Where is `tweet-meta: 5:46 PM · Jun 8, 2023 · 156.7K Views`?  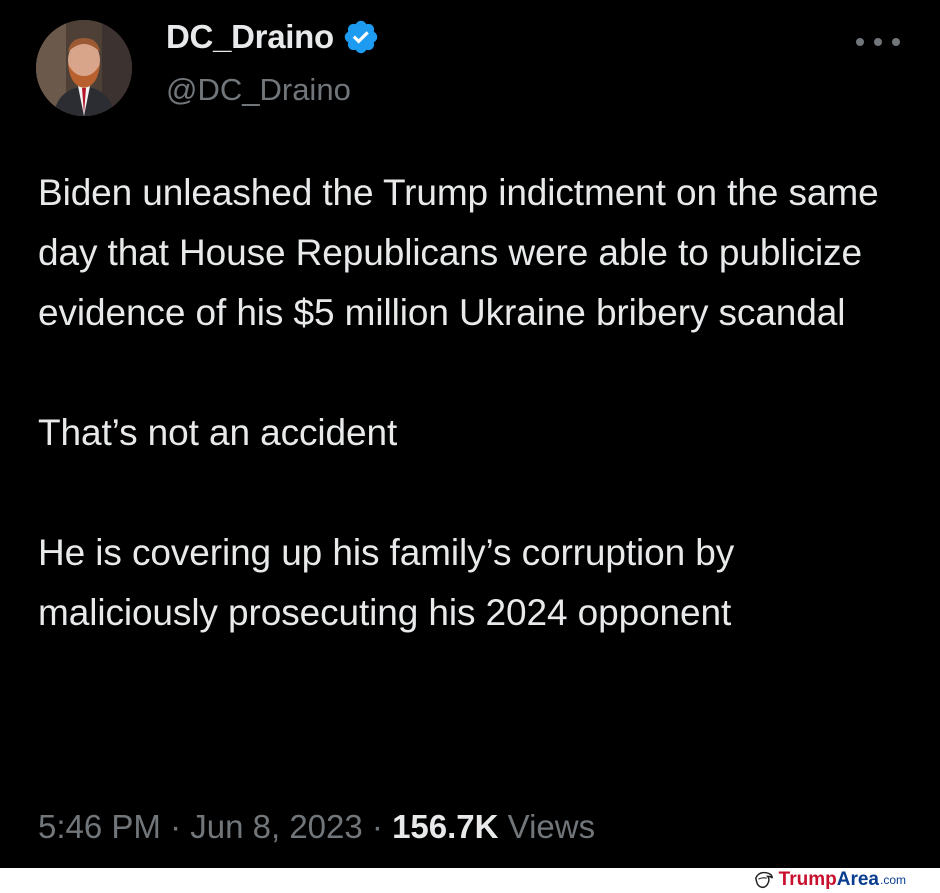 tweet-meta: 5:46 PM · Jun 8, 2023 · 156.7K Views is located at coordinates (316, 827).